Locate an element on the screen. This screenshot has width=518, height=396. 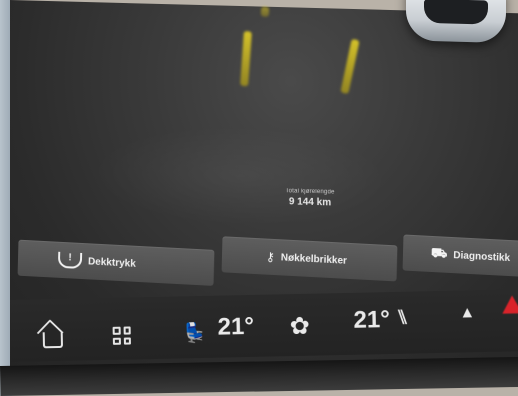
fan-icon: ✿ is located at coordinates (299, 326).